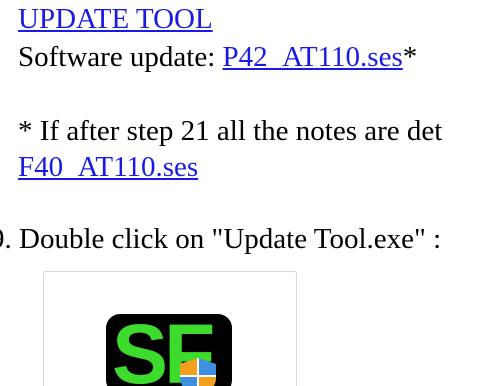  What do you see at coordinates (230, 131) in the screenshot?
I see `footnote-text: * If after step 21 all the notes are det` at bounding box center [230, 131].